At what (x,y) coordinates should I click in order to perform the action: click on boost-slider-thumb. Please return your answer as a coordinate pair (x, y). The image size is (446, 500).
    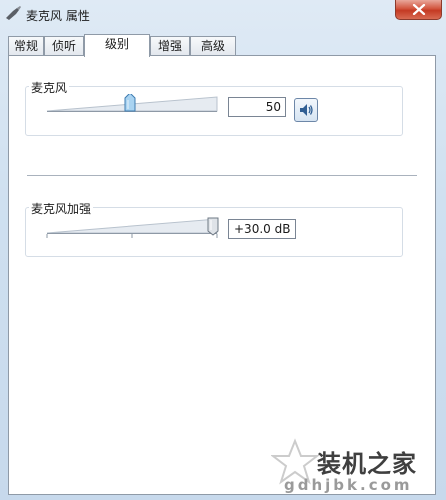
    Looking at the image, I should click on (213, 226).